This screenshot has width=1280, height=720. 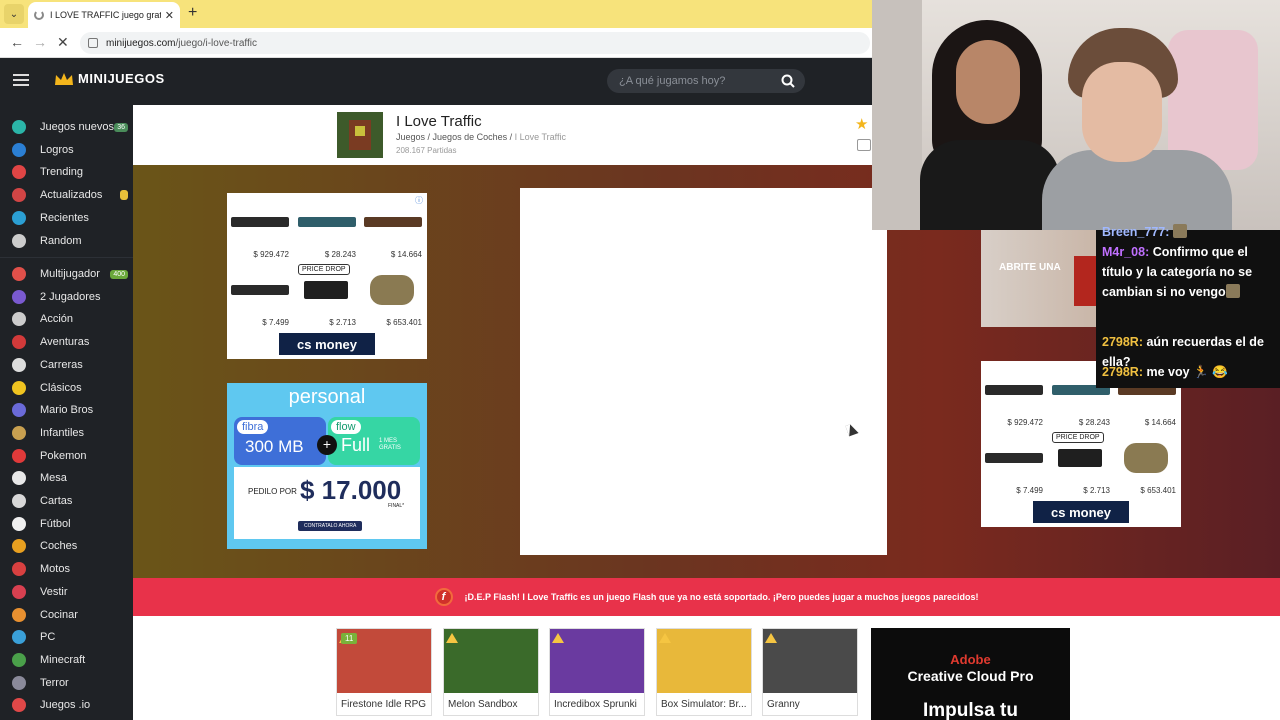 I want to click on stop-loading-icon: ✕, so click(x=63, y=42).